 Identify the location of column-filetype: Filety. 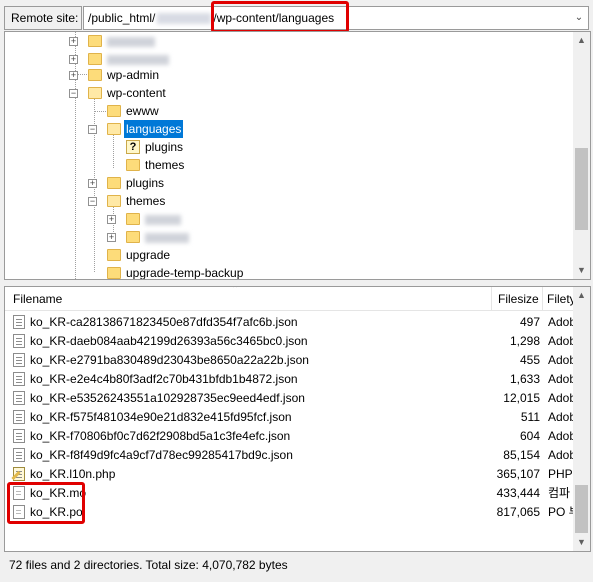
(561, 299).